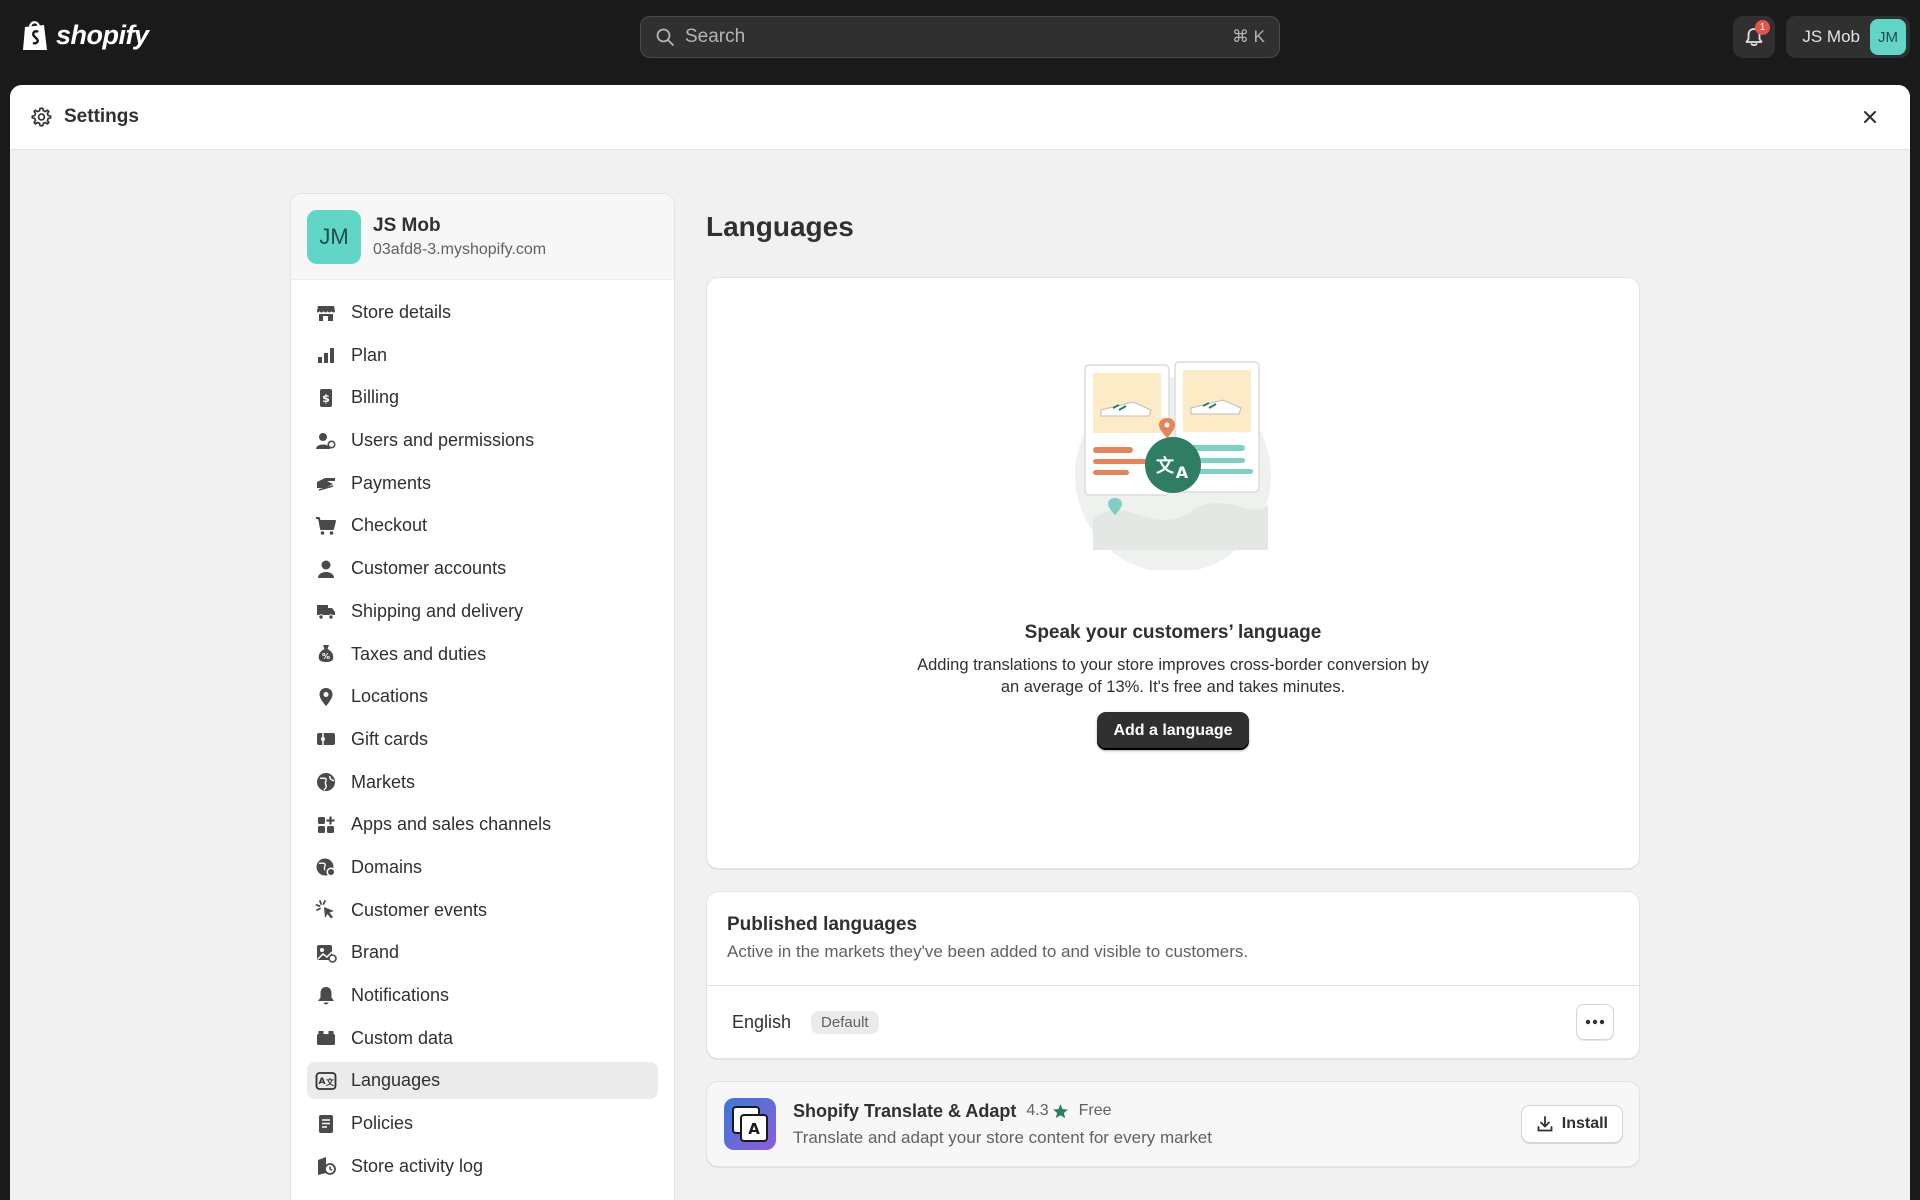  I want to click on sidebar-item-custom-data: Custom data, so click(482, 1038).